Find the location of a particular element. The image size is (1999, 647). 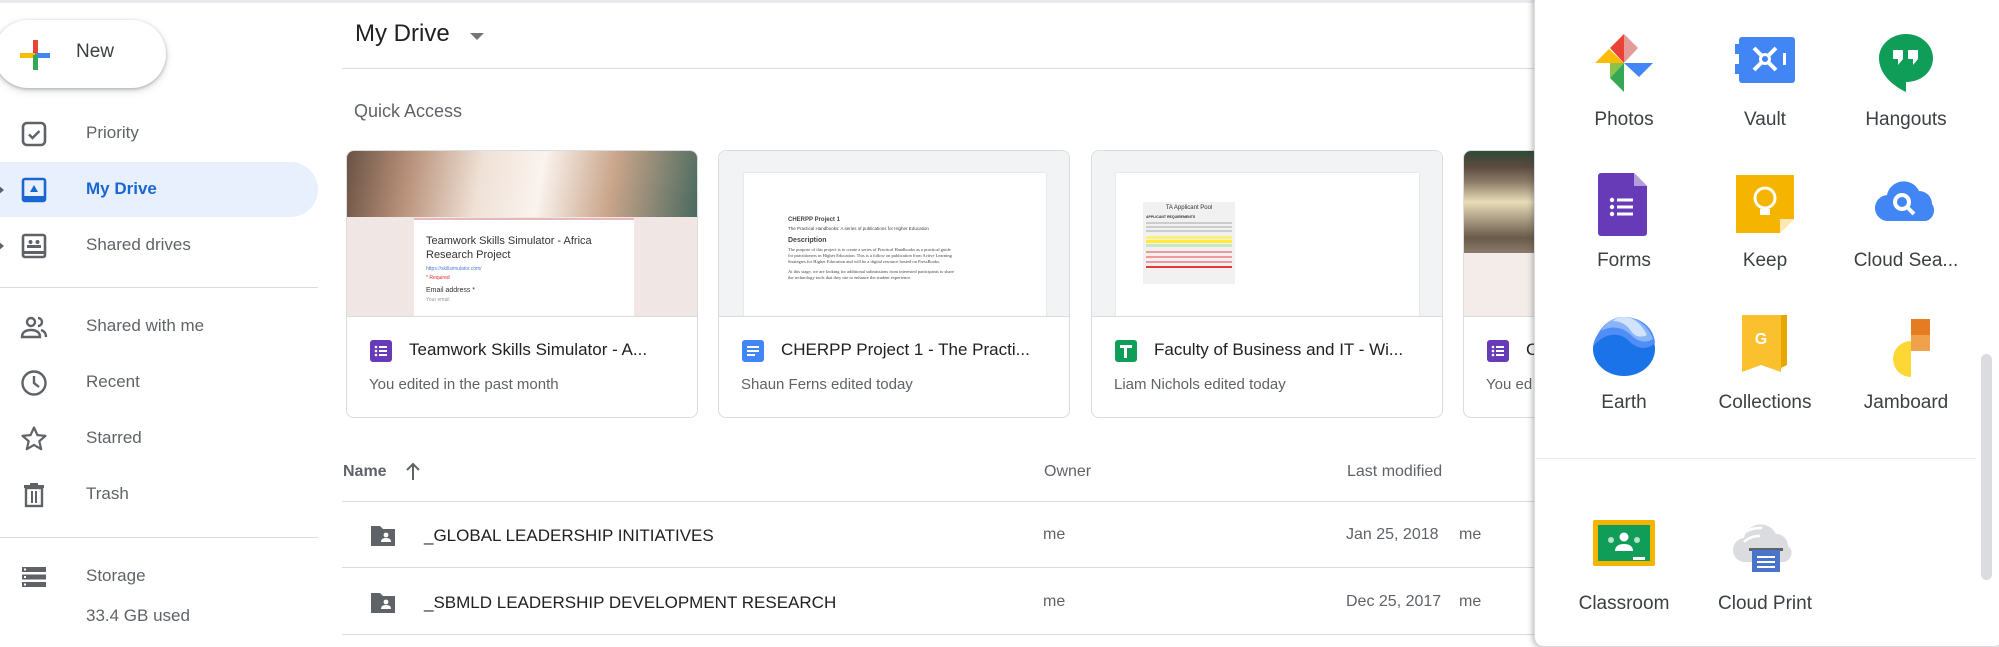

app-earth: Earth is located at coordinates (1624, 376).